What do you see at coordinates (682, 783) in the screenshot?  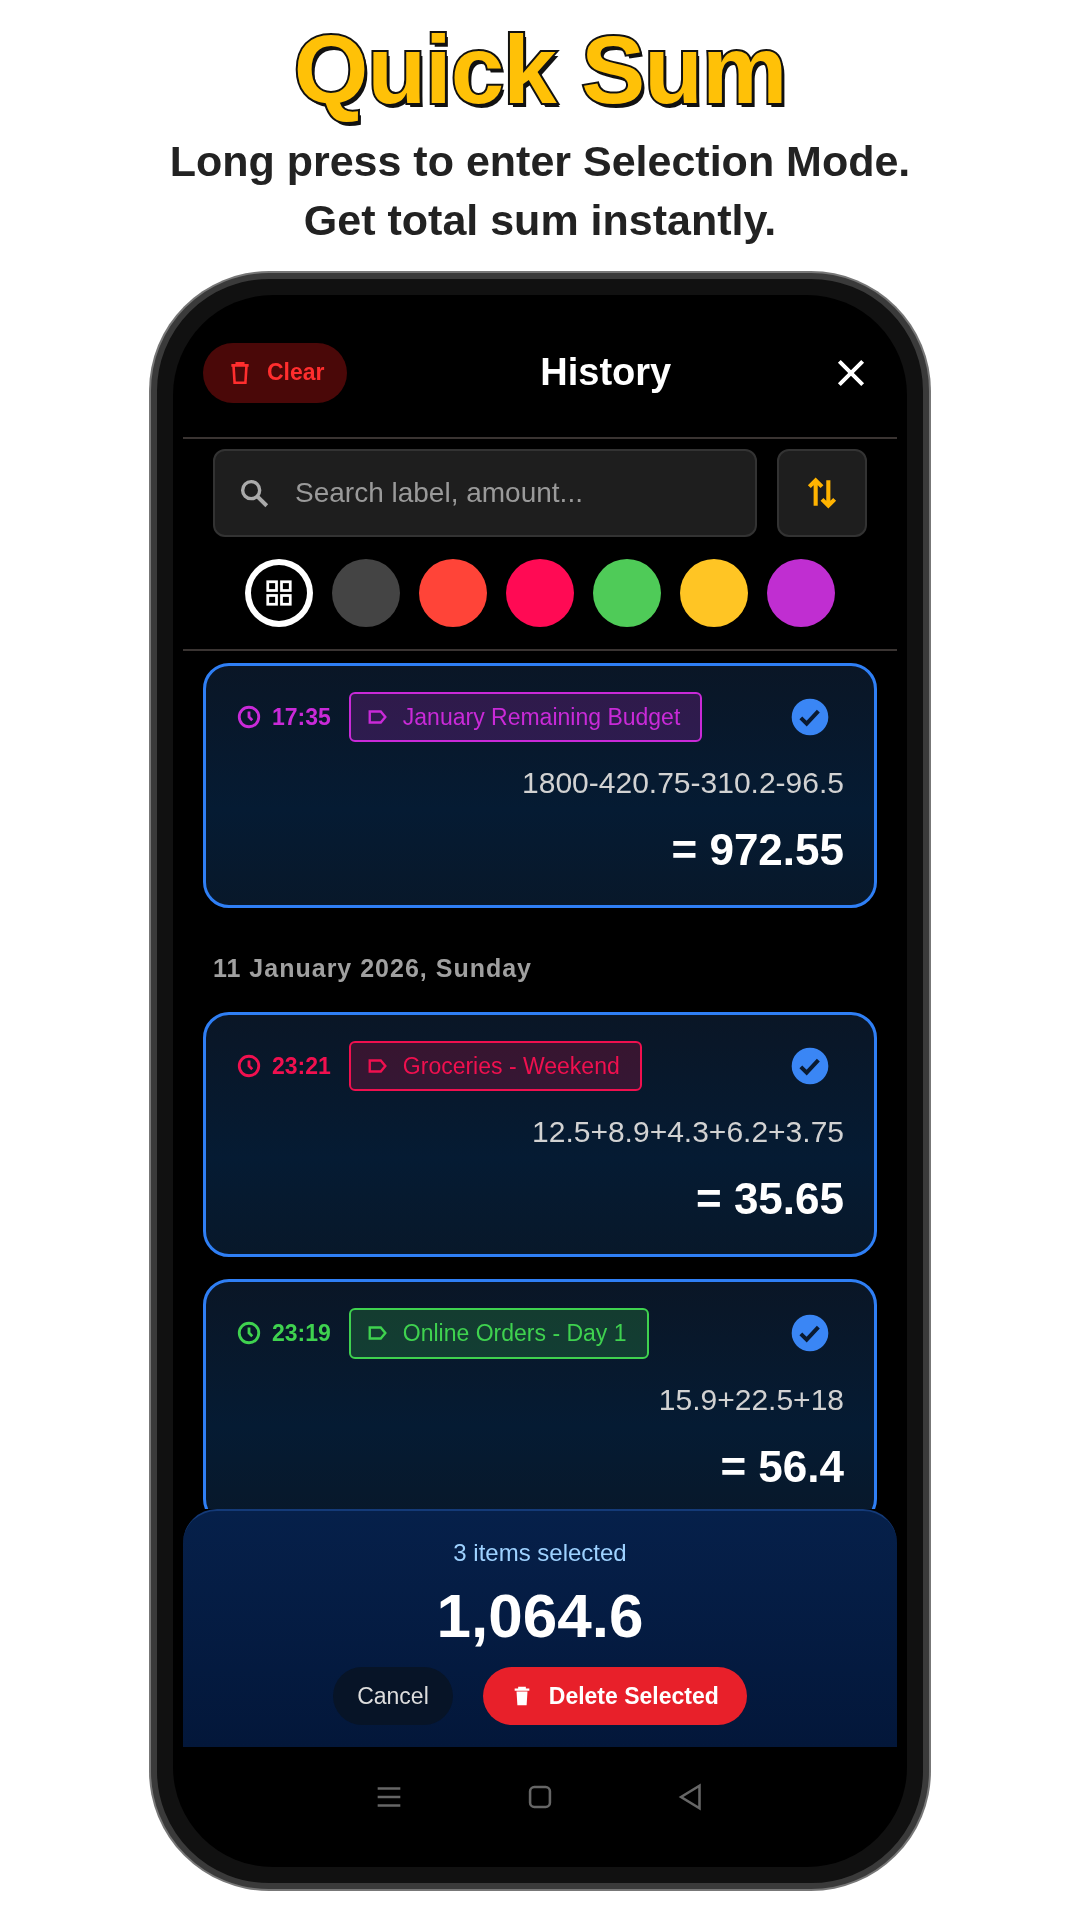 I see `expression-text: 1800-420.75-310.2-96.5` at bounding box center [682, 783].